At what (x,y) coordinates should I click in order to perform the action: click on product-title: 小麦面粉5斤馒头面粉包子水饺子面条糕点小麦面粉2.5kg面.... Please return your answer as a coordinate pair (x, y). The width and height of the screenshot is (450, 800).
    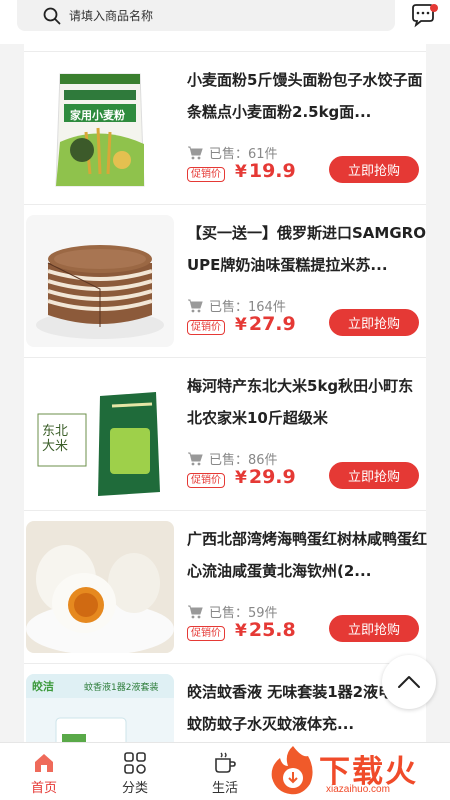
    Looking at the image, I should click on (307, 96).